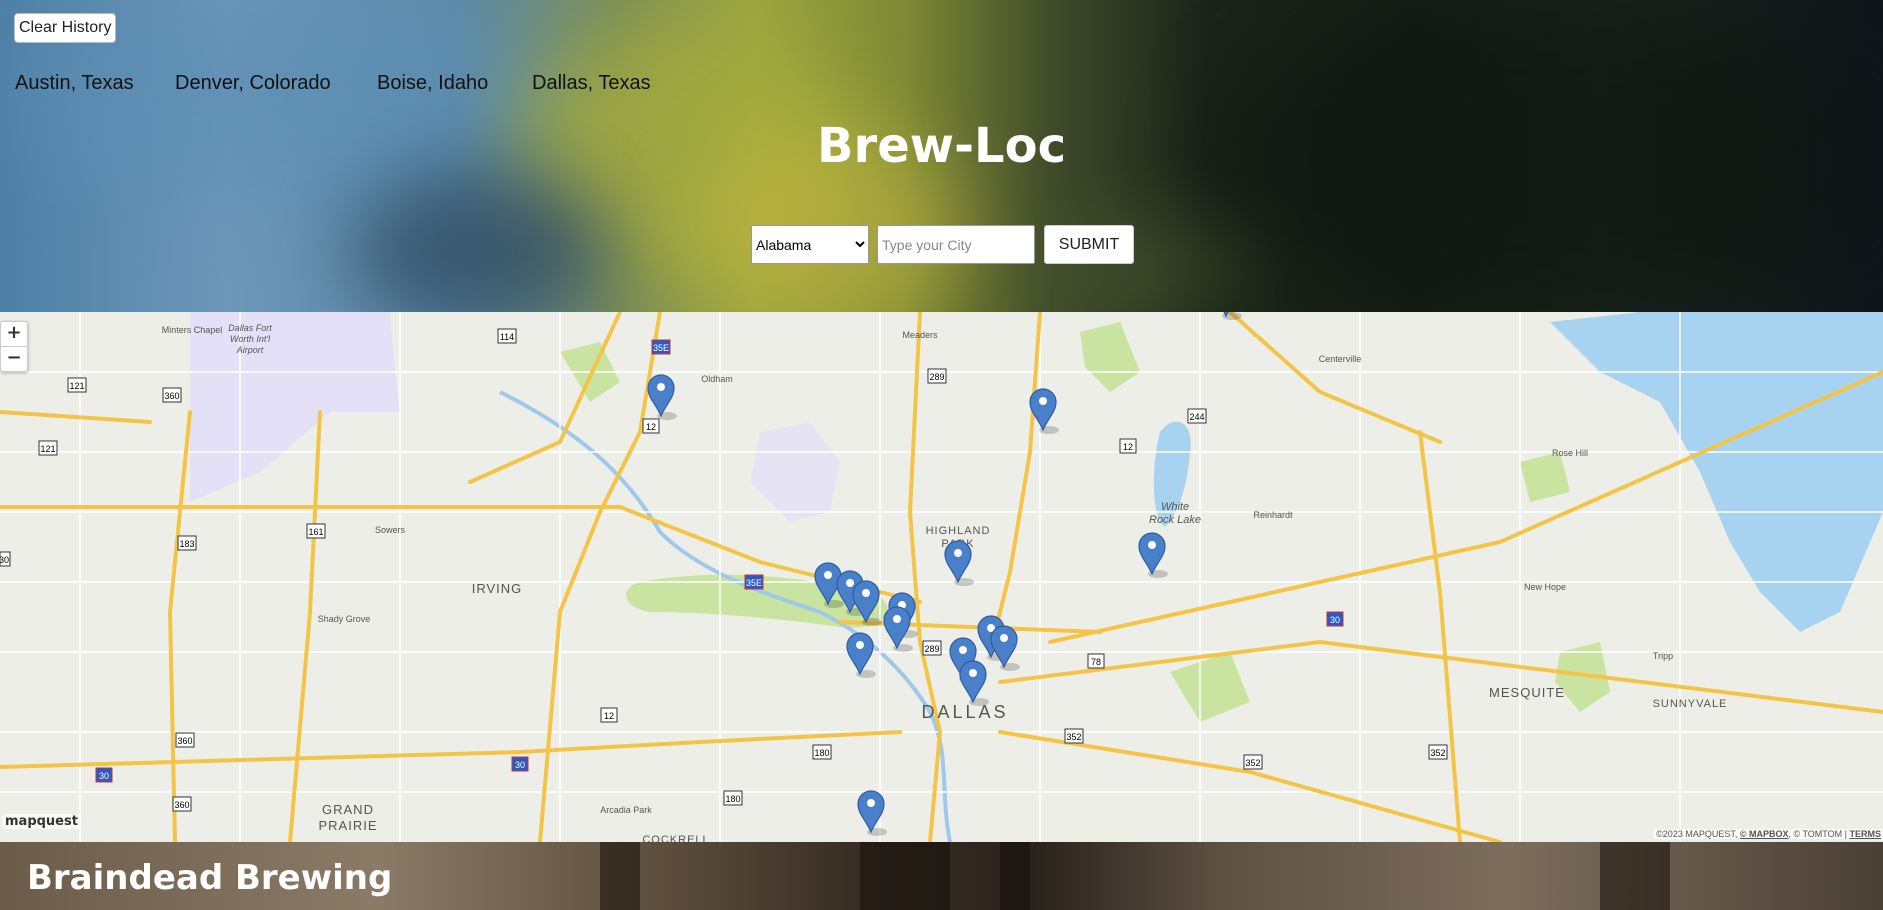  I want to click on svg-text: IRVING, so click(497, 588).